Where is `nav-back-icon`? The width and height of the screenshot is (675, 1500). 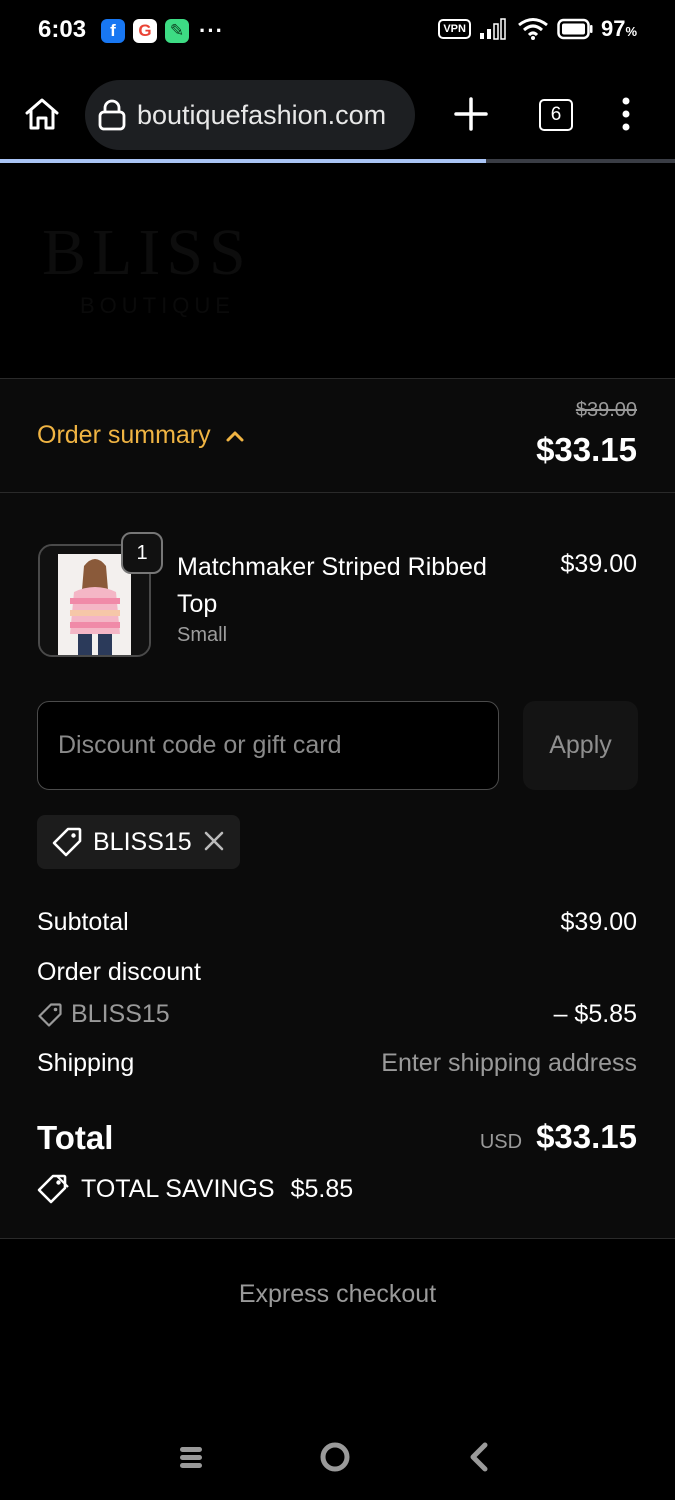 nav-back-icon is located at coordinates (479, 1457).